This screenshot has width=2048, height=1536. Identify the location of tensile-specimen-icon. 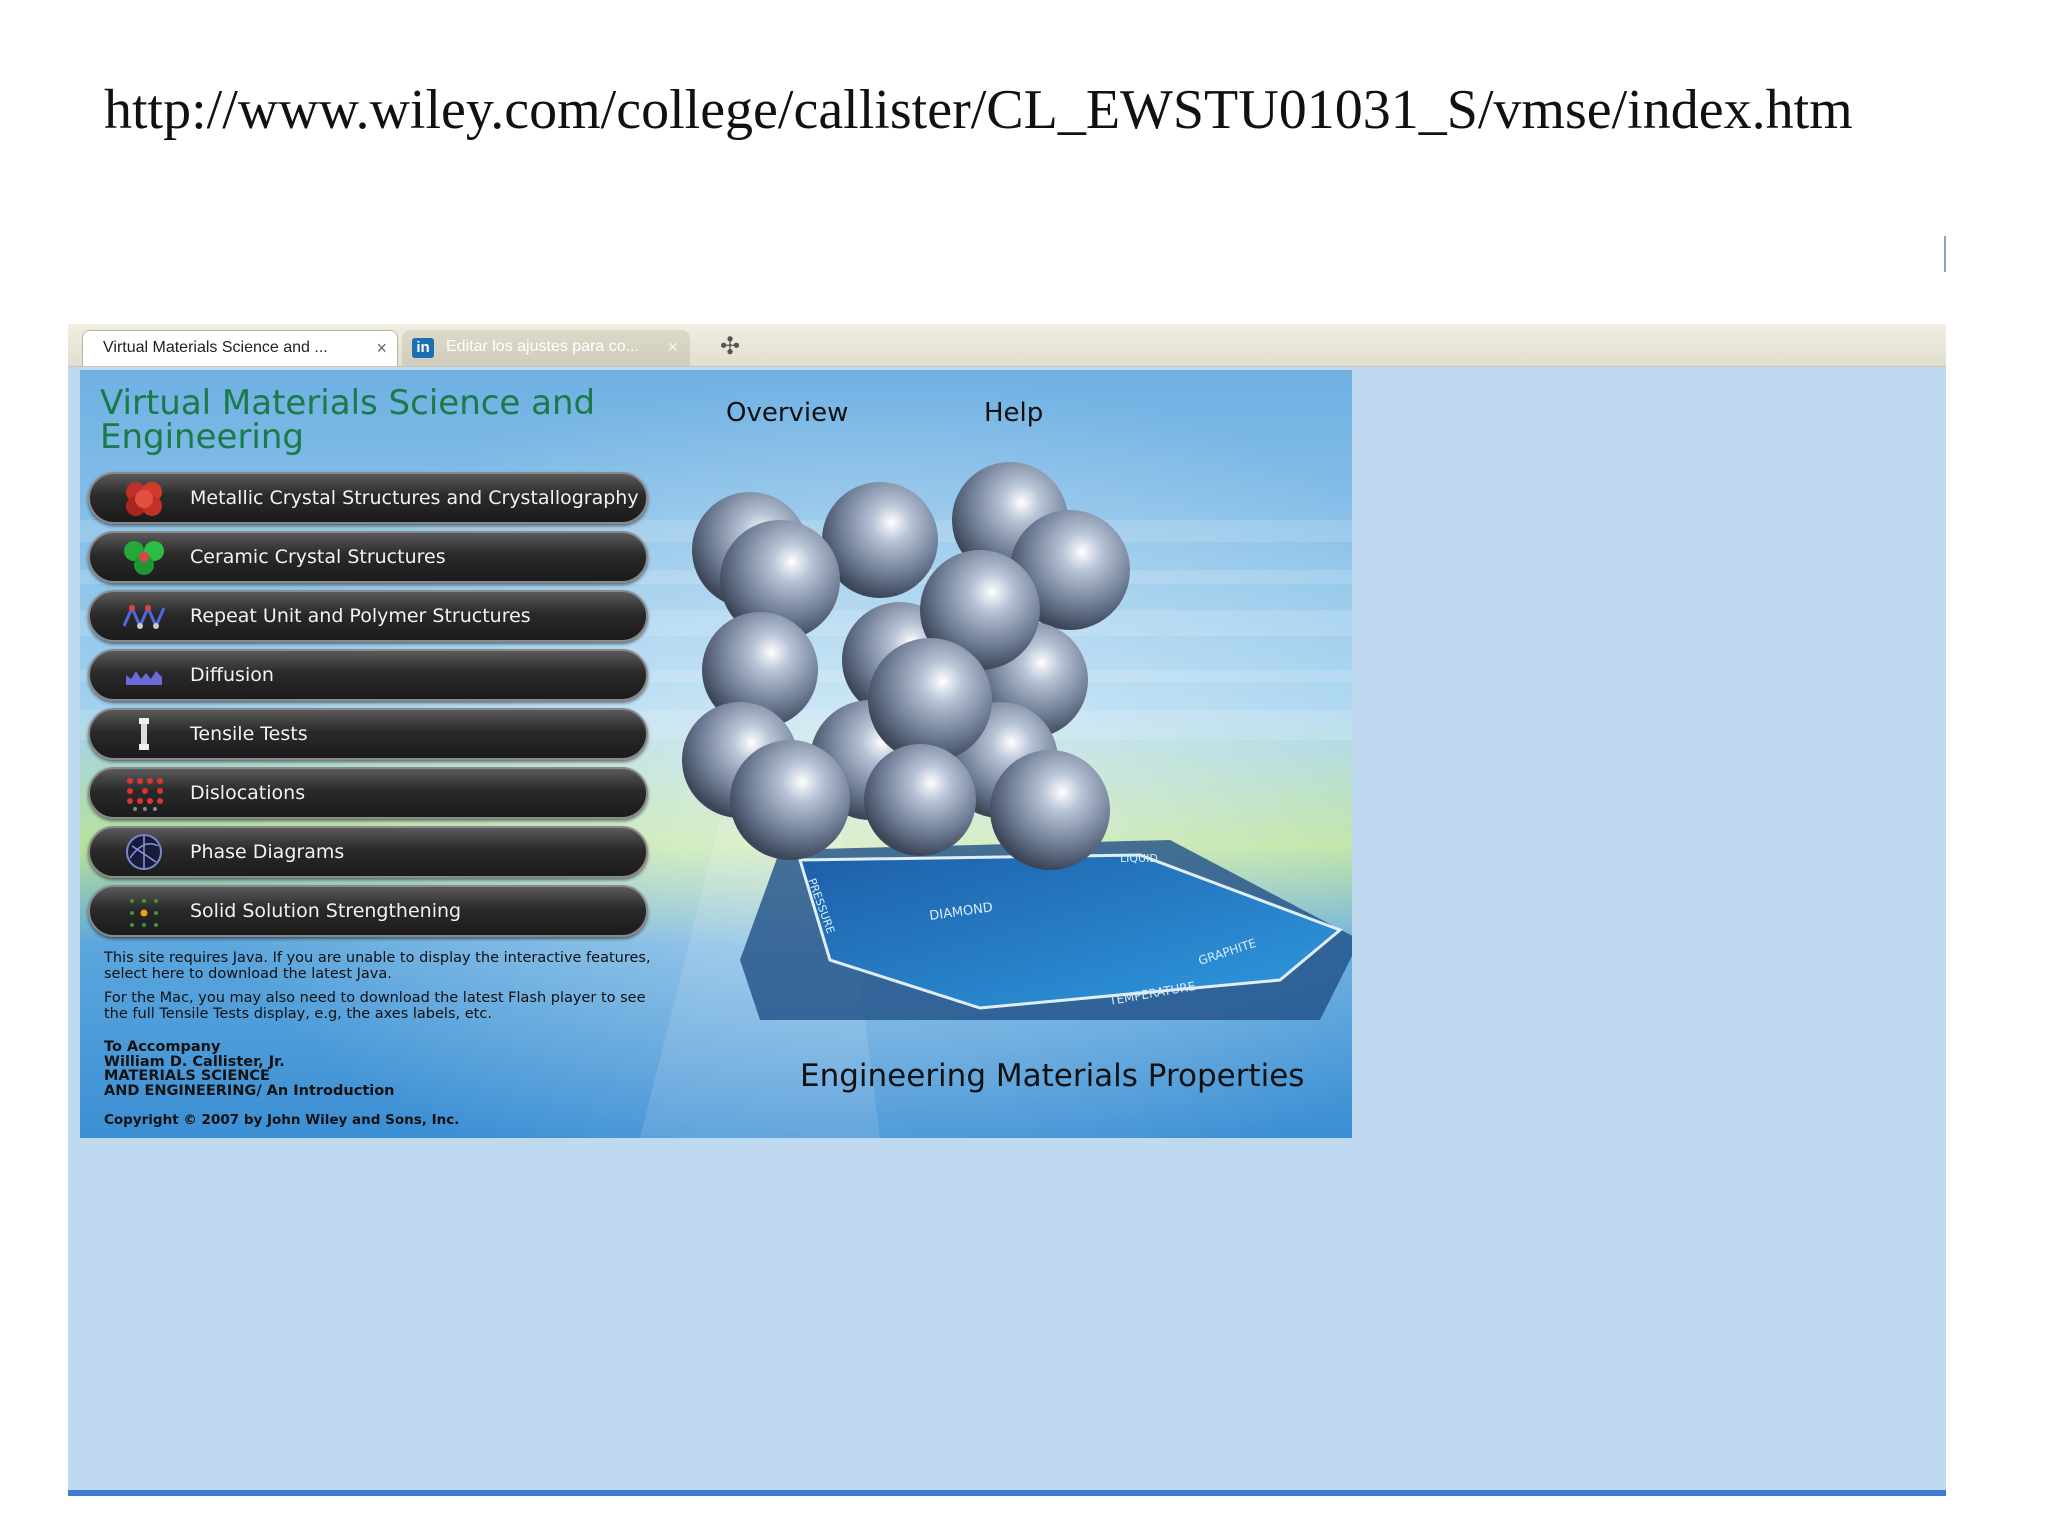
(144, 734).